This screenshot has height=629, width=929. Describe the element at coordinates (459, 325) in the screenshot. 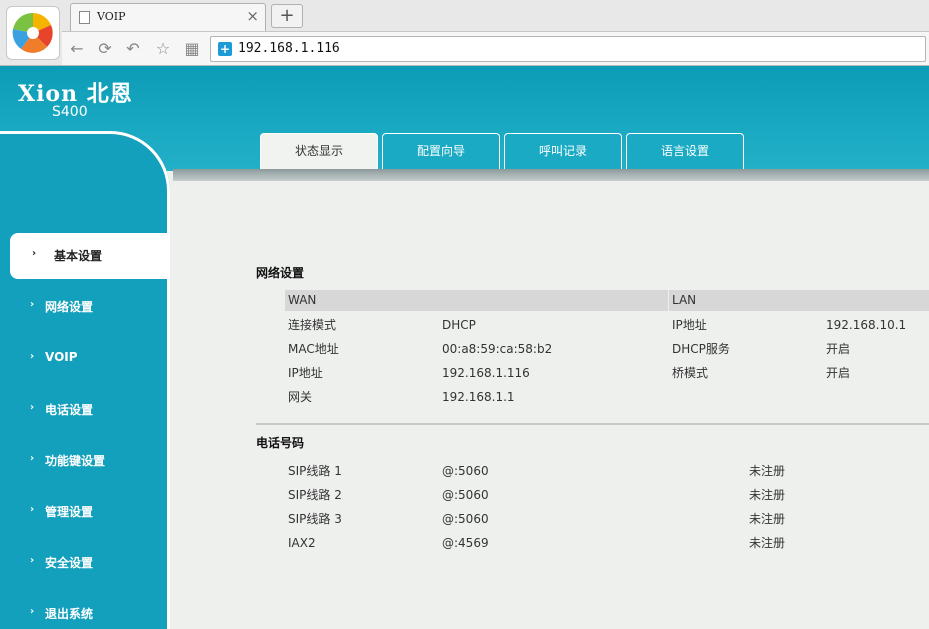

I see `wan-value: DHCP` at that location.